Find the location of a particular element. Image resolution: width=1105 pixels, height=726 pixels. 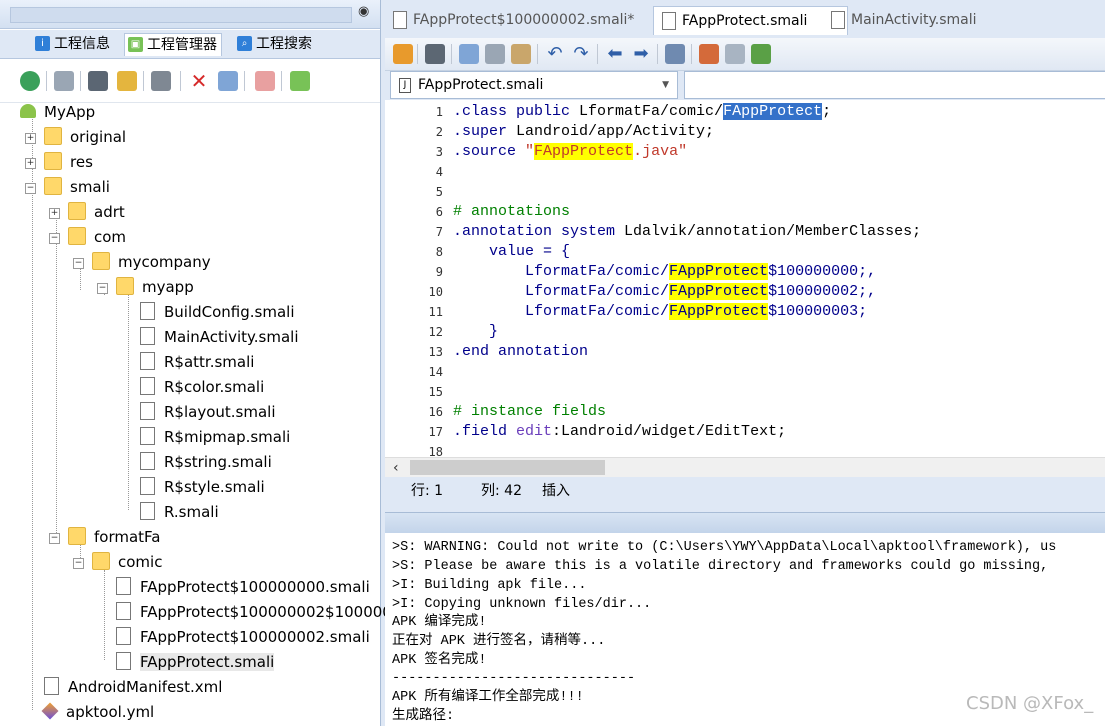

scroll-left-icon: ‹ is located at coordinates (396, 468).